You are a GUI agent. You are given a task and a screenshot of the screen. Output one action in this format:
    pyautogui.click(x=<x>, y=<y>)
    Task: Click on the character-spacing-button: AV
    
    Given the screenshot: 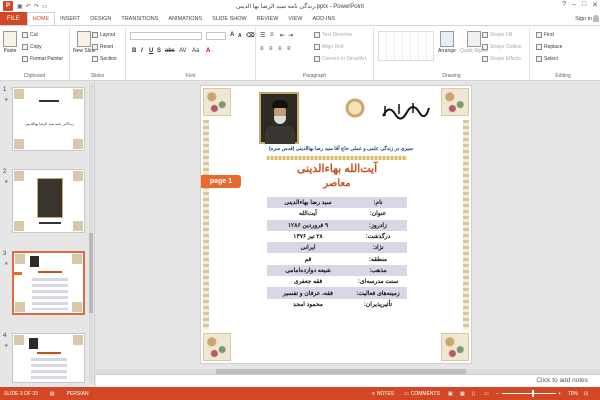 What is the action you would take?
    pyautogui.click(x=183, y=51)
    